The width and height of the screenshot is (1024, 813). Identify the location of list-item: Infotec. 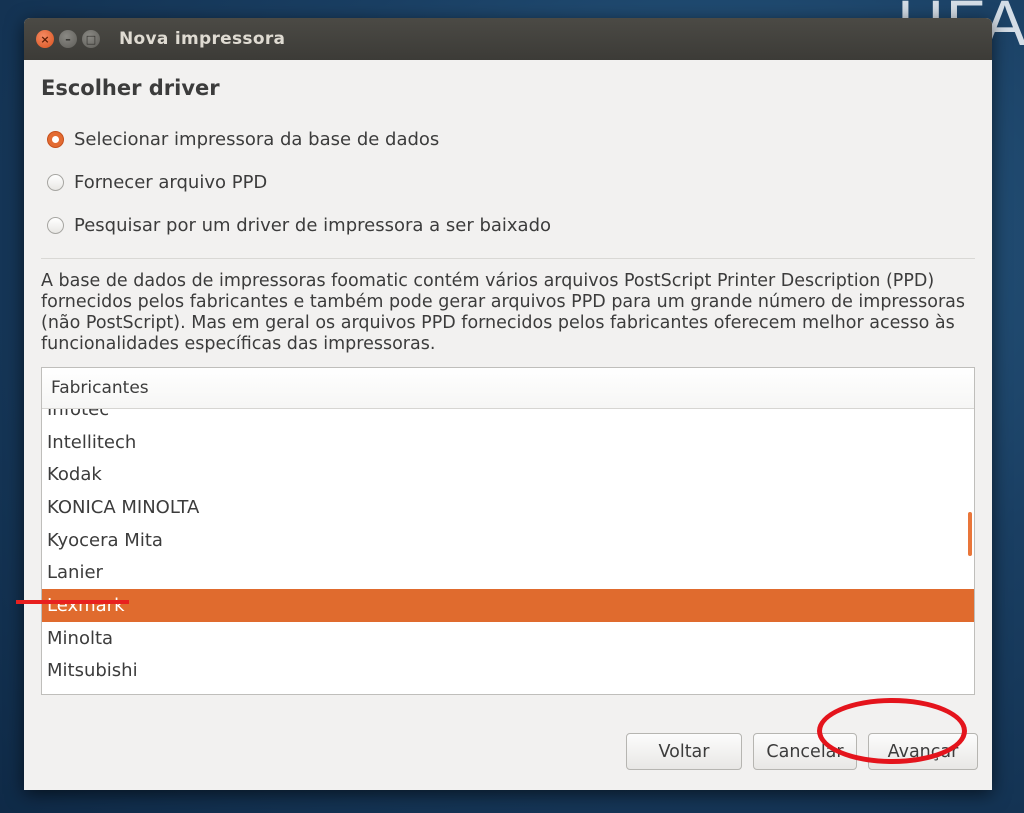
(508, 417).